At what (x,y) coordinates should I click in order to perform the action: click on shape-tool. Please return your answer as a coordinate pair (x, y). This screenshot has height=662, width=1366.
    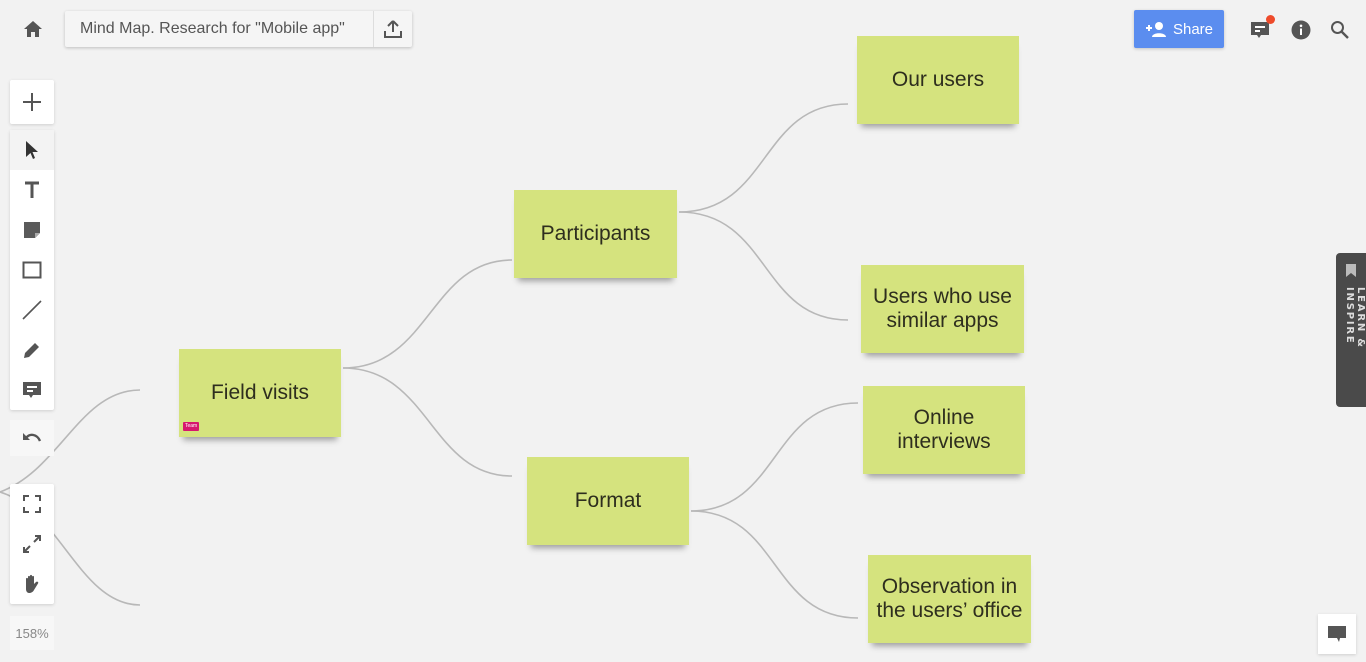
    Looking at the image, I should click on (32, 270).